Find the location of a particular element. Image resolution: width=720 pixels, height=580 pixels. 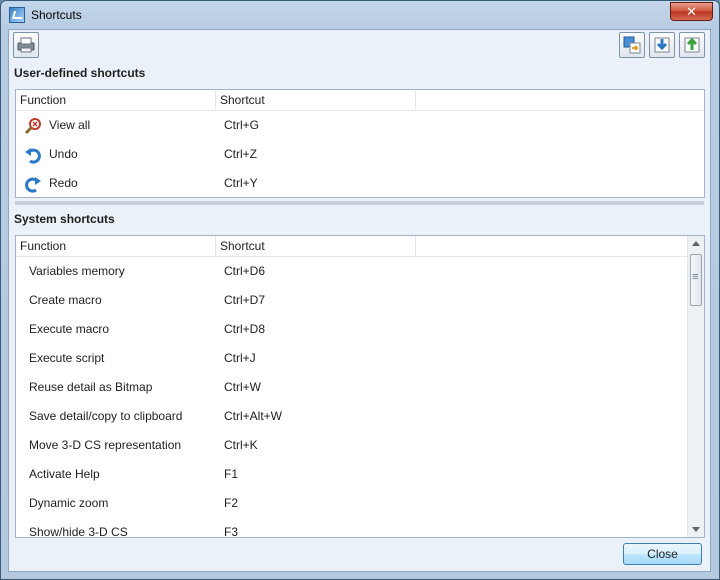

restore-button is located at coordinates (692, 45).